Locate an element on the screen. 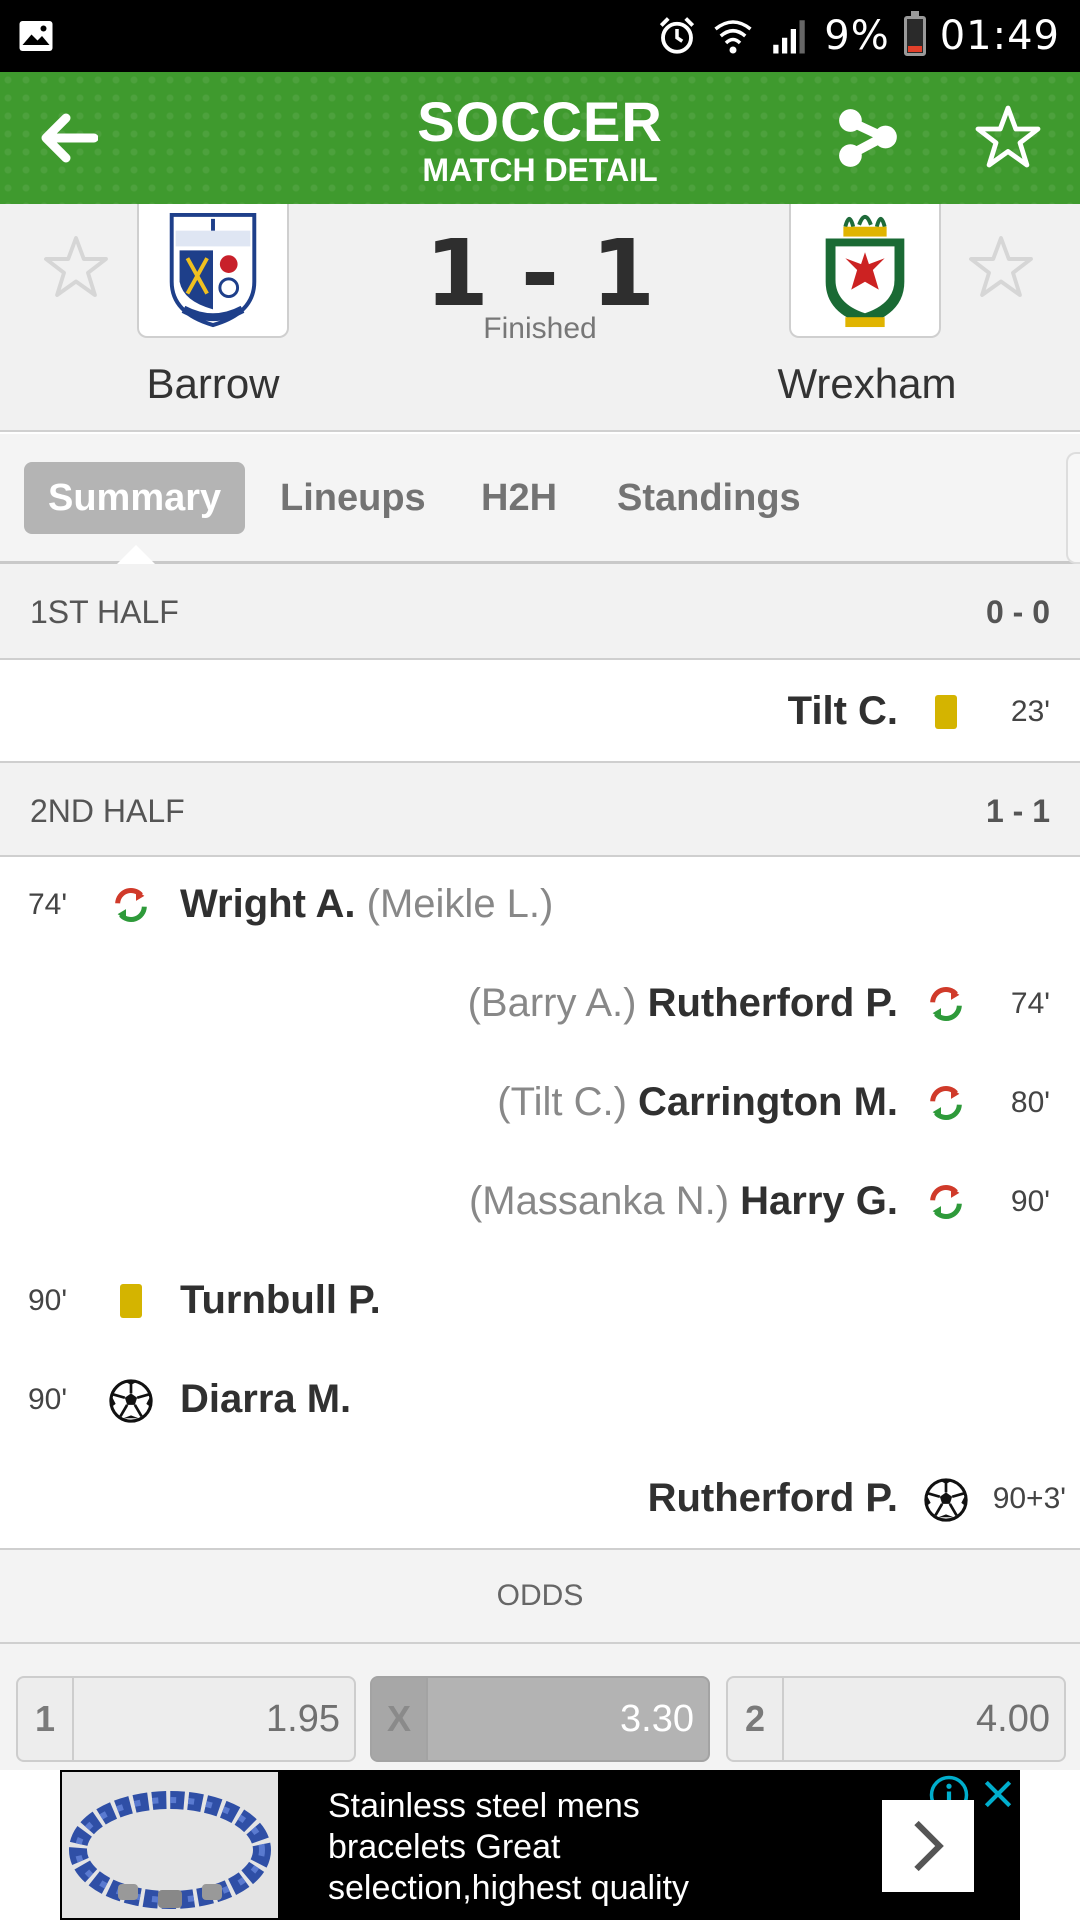 The width and height of the screenshot is (1080, 1920). gallery-icon is located at coordinates (36, 36).